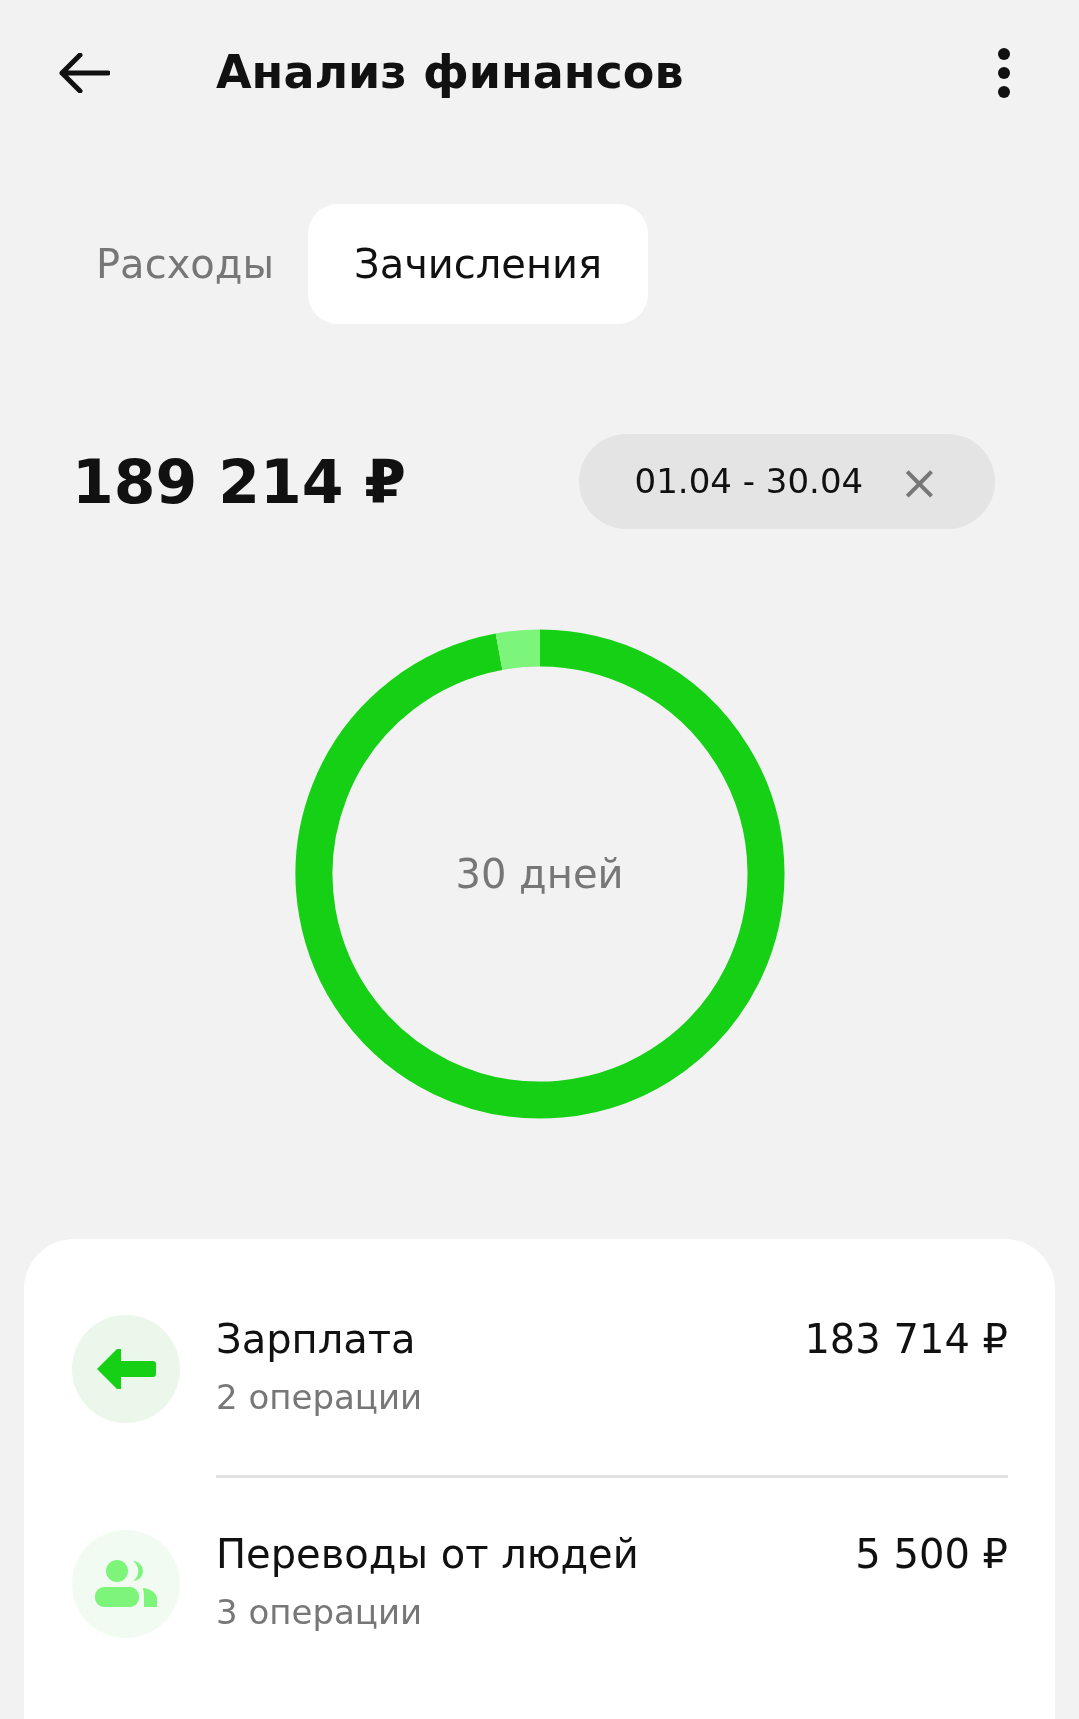 This screenshot has width=1079, height=1719. I want to click on category-title: Переводы от людей, so click(427, 1554).